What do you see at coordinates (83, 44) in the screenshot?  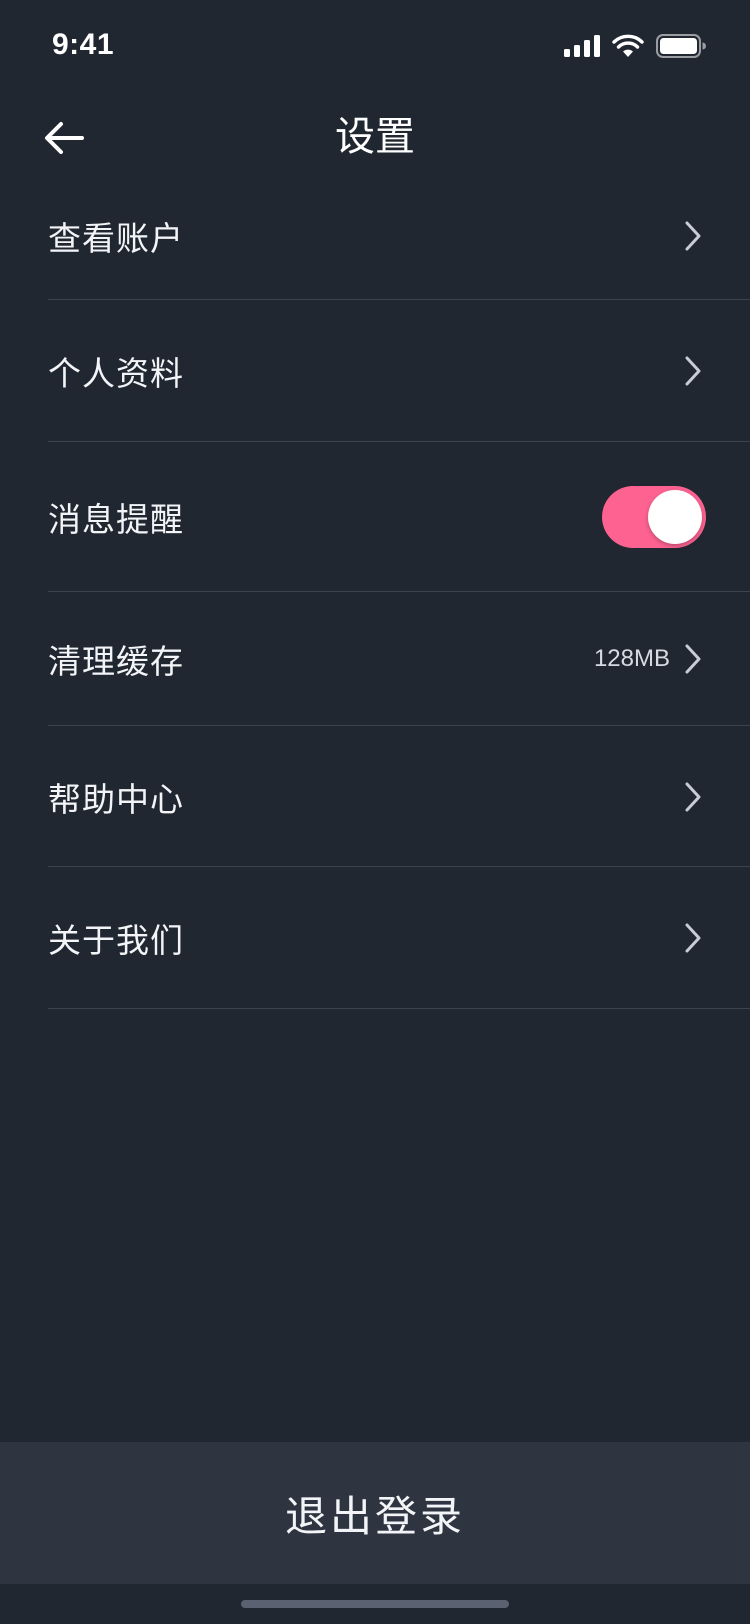 I see `status-time: 9:41` at bounding box center [83, 44].